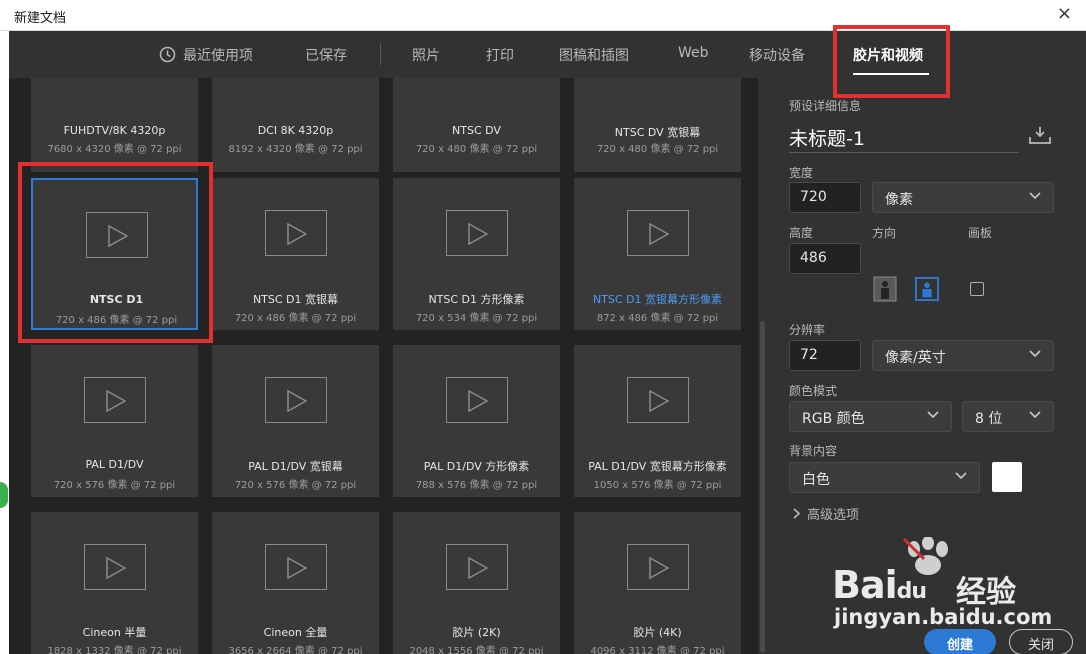  What do you see at coordinates (807, 330) in the screenshot?
I see `resolution-label: 分辨率` at bounding box center [807, 330].